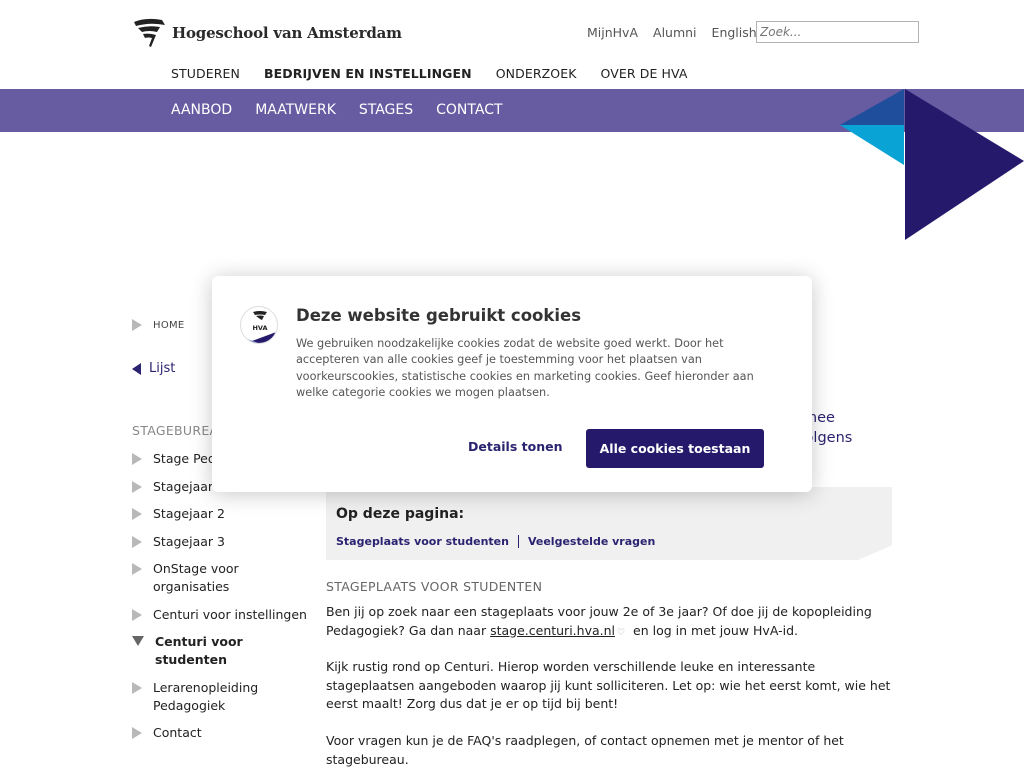 The image size is (1024, 768). Describe the element at coordinates (675, 32) in the screenshot. I see `link-alumni: Alumni` at that location.